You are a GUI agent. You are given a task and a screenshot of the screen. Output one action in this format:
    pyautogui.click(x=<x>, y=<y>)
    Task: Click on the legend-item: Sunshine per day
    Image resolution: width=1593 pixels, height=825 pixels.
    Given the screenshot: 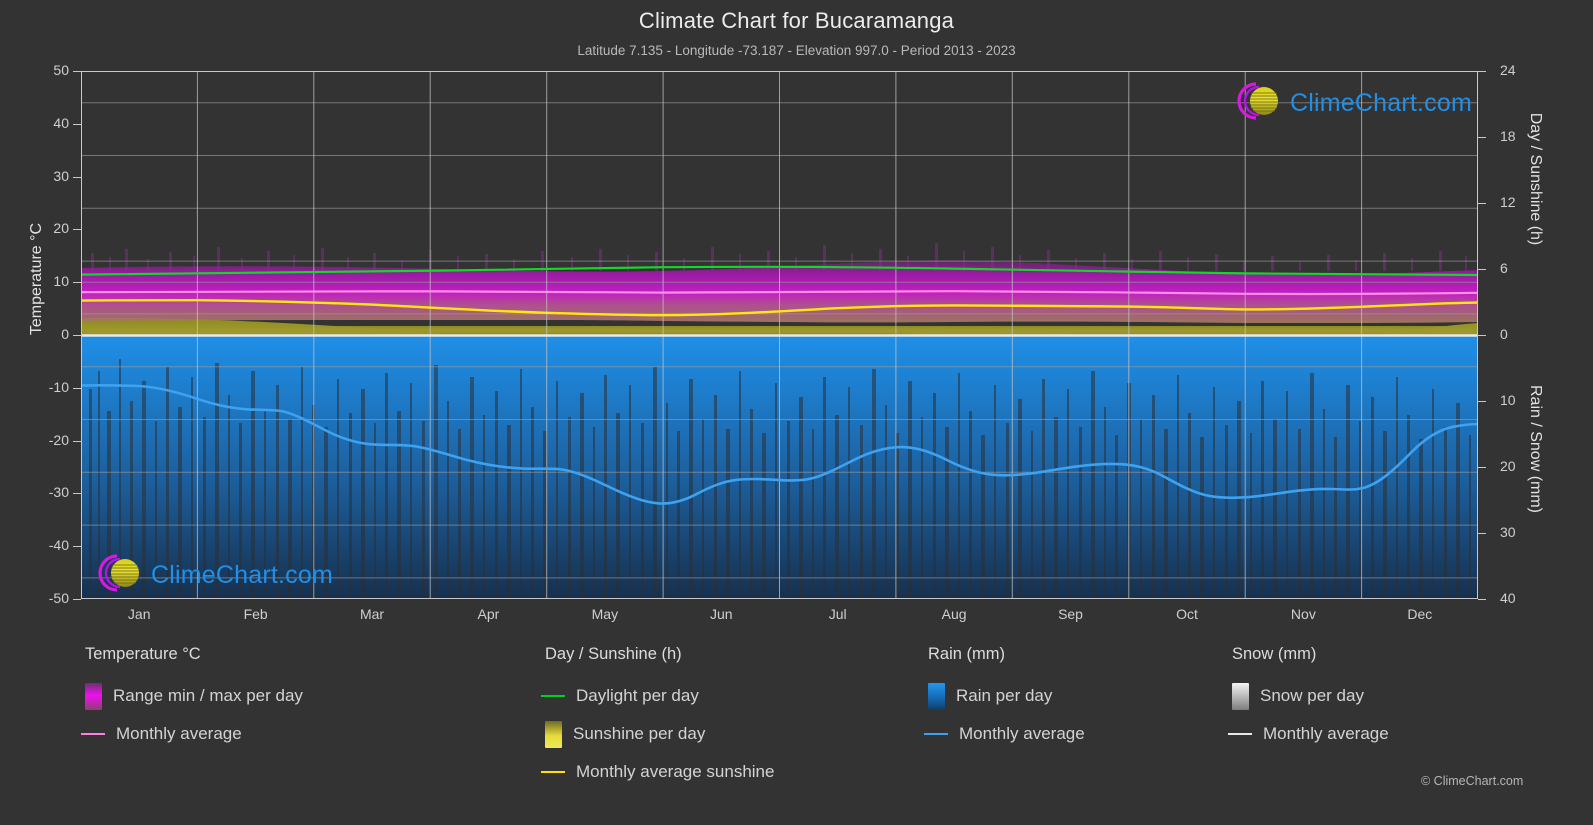 What is the action you would take?
    pyautogui.click(x=659, y=734)
    